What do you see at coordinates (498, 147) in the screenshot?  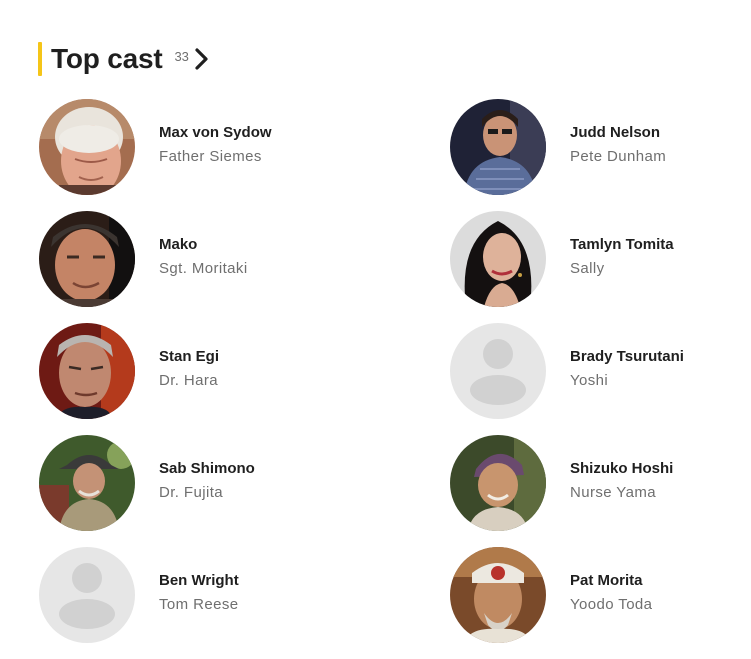 I see `cast-photo-judd-nelson` at bounding box center [498, 147].